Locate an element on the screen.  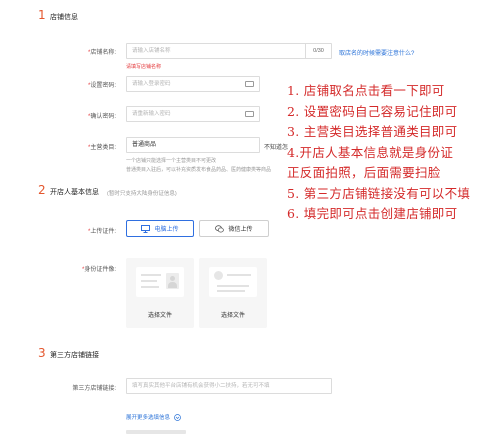
store-name-counter: 0/30 is located at coordinates (318, 51).